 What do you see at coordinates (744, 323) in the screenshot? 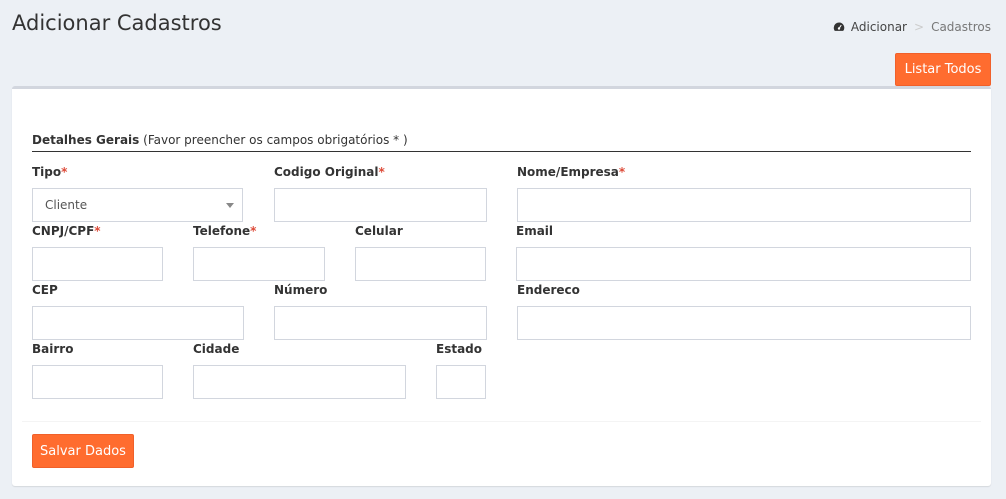
I see `endereco-input` at bounding box center [744, 323].